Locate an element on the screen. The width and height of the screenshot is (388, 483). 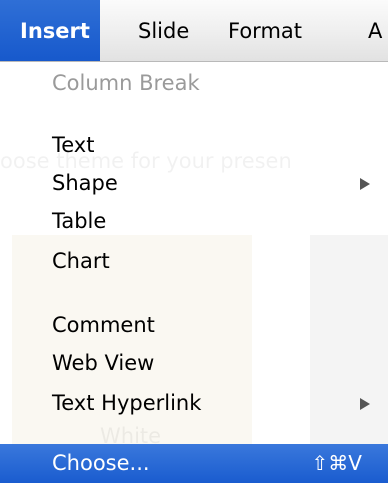
menu-item-comment: Comment is located at coordinates (194, 325).